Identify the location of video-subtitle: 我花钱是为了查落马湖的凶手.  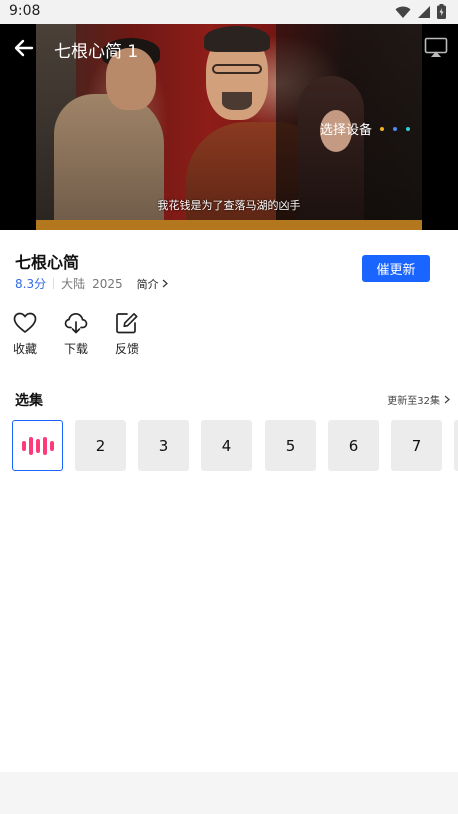
(229, 205).